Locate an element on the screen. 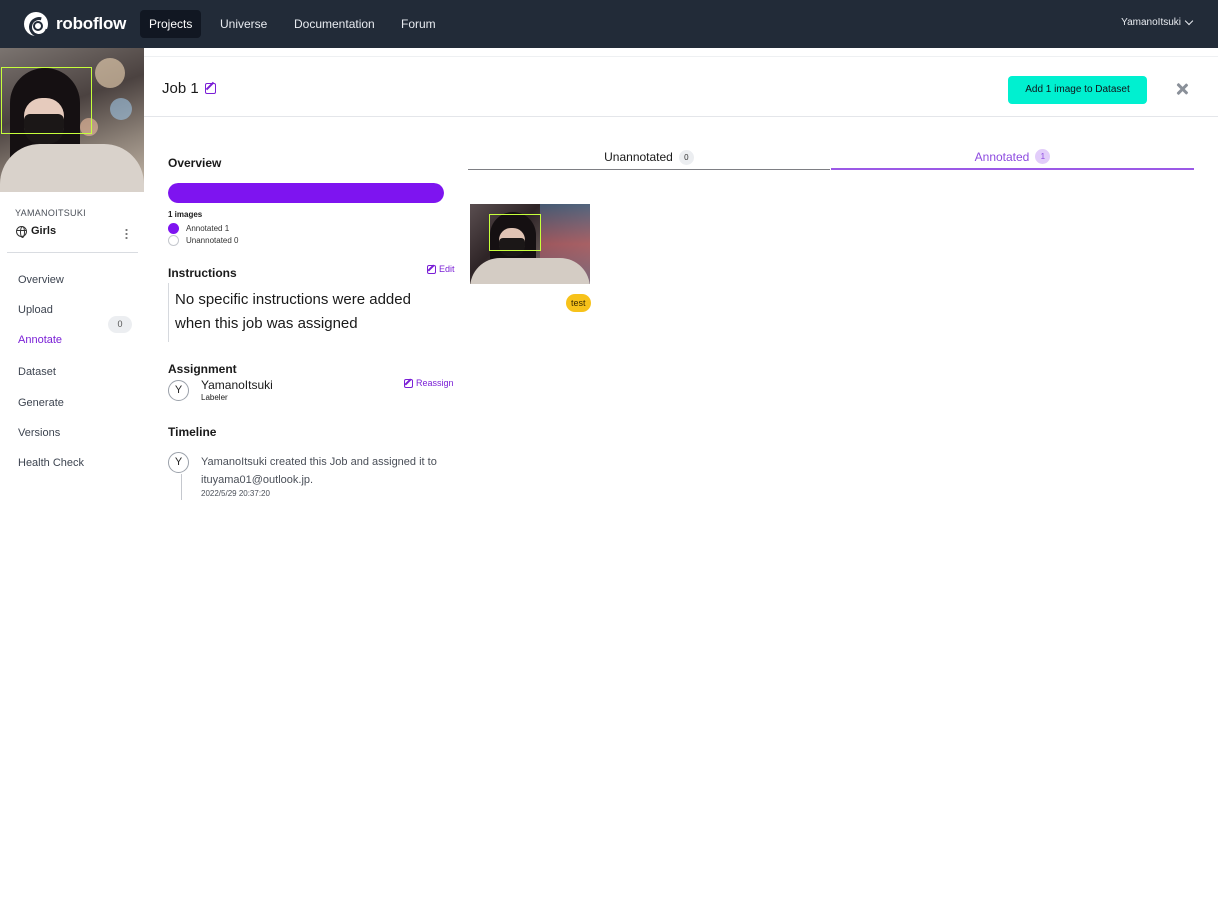 The height and width of the screenshot is (911, 1218). dataset-count-badge: 0 is located at coordinates (120, 324).